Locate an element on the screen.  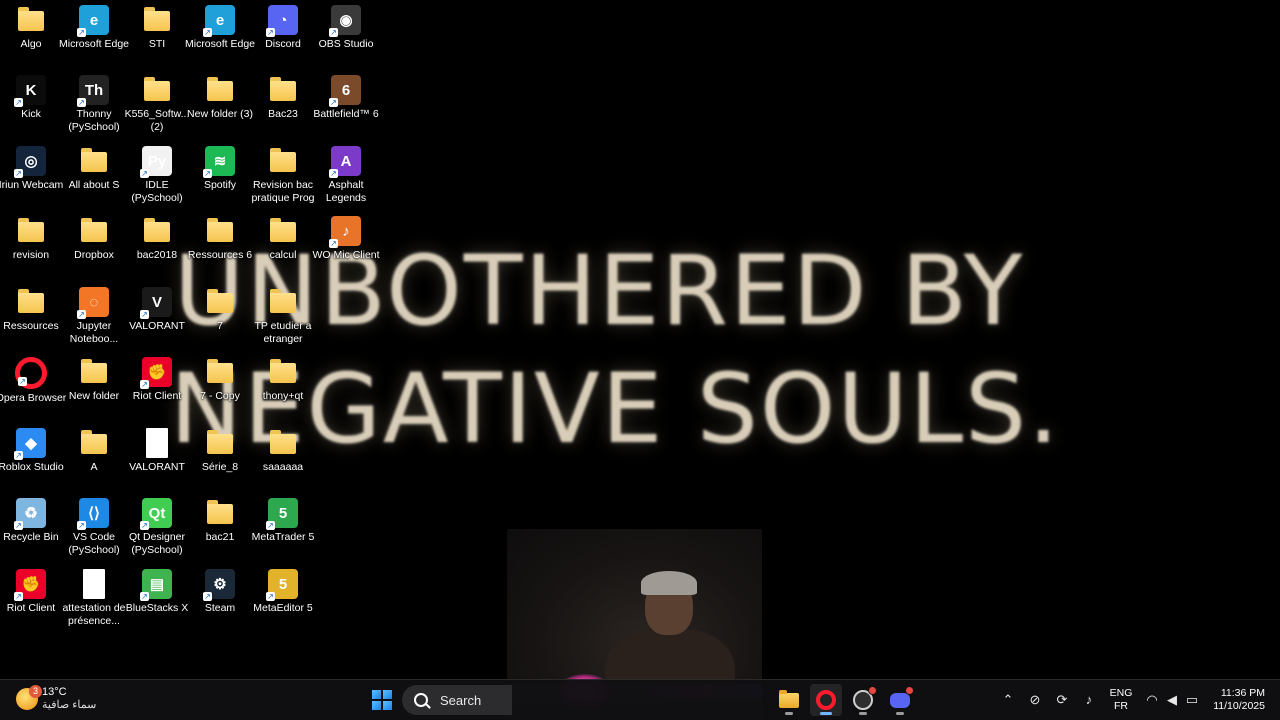
desktop-icon-label: K556_Softw... (2) is located at coordinates (157, 120).